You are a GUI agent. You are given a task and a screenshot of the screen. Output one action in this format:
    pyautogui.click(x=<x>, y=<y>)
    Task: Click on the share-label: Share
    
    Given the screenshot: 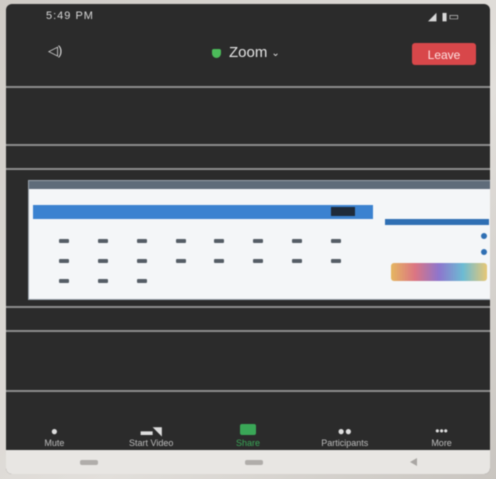 What is the action you would take?
    pyautogui.click(x=247, y=443)
    